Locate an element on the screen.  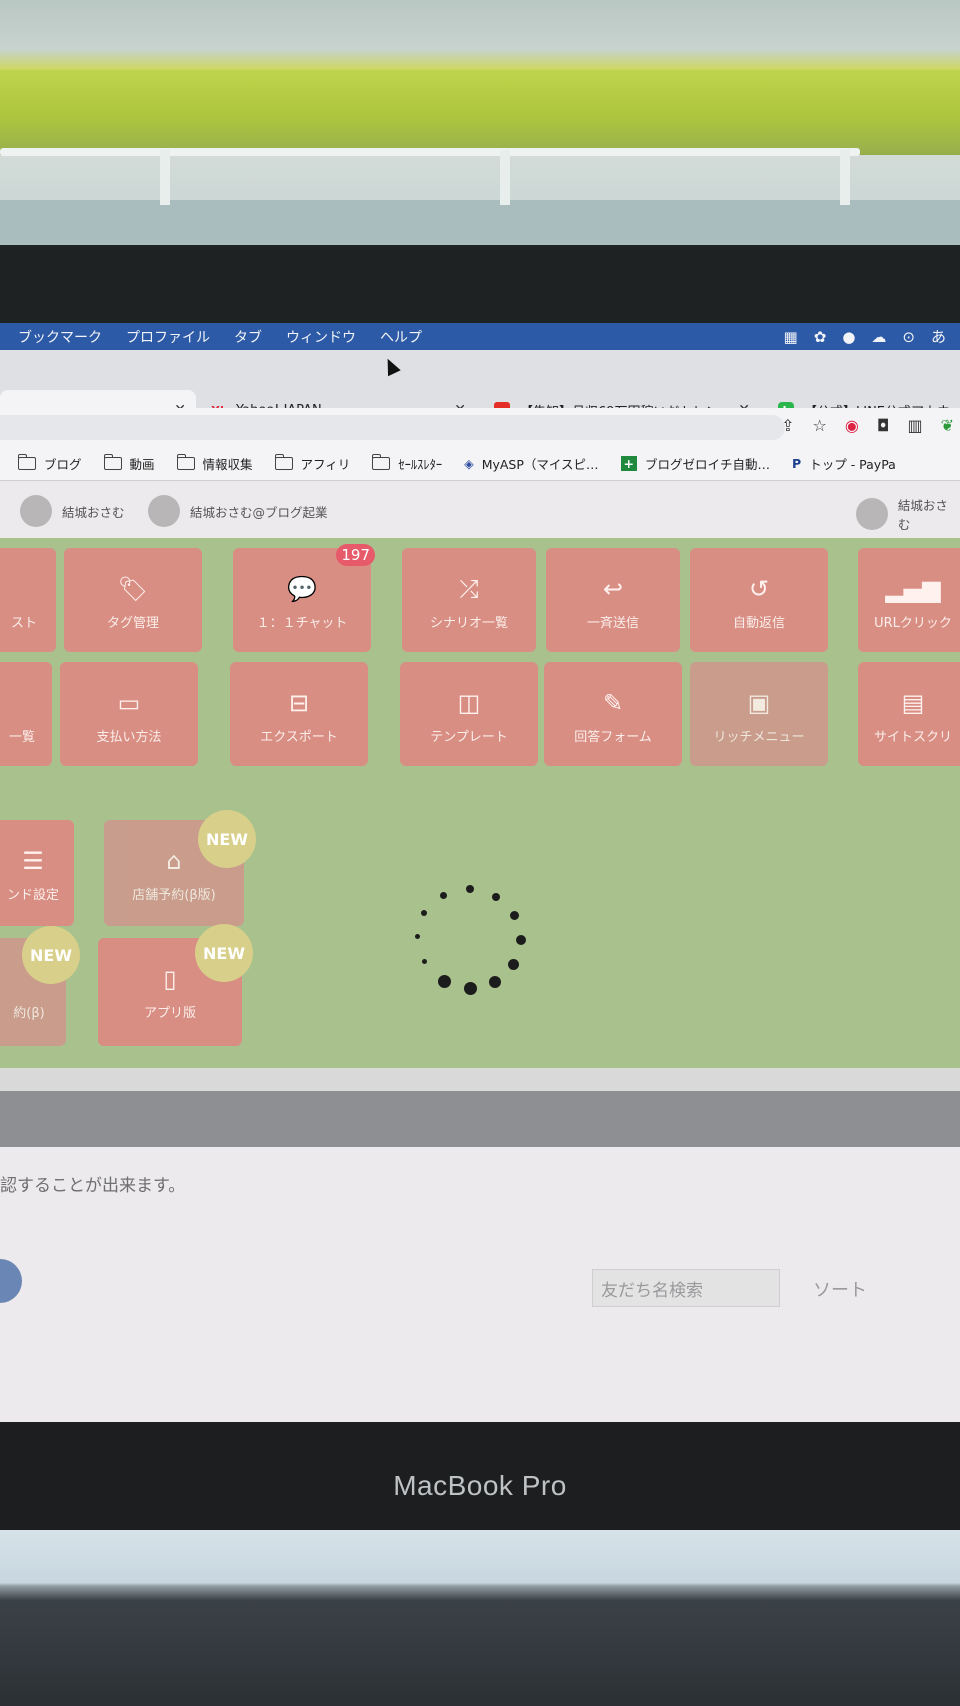
tag-icon: 🏷 is located at coordinates (133, 589).